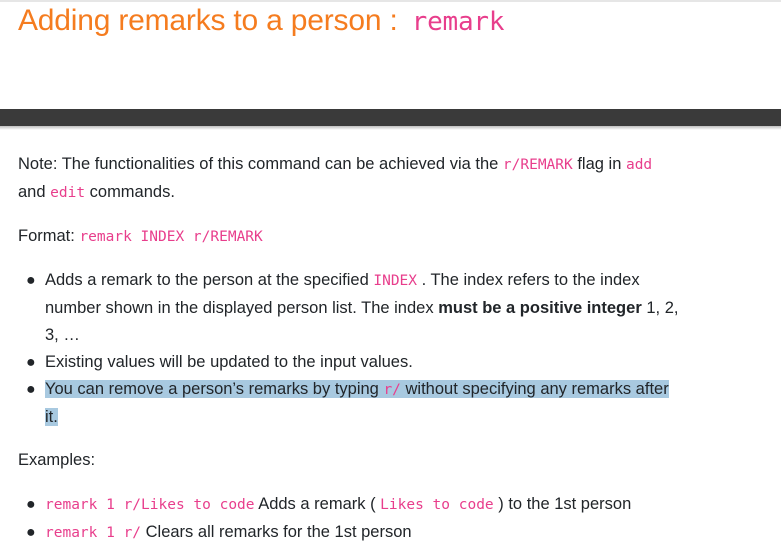 The image size is (781, 552). I want to click on heading-text: Adding remarks to a person :, so click(208, 20).